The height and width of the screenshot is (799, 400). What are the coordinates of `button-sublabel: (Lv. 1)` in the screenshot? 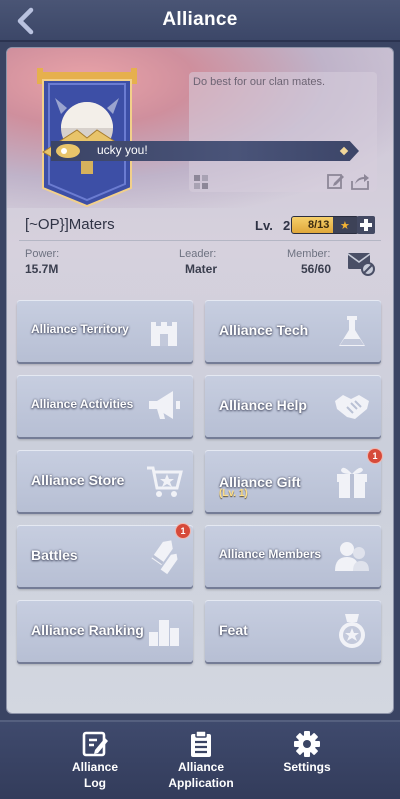 It's located at (233, 493).